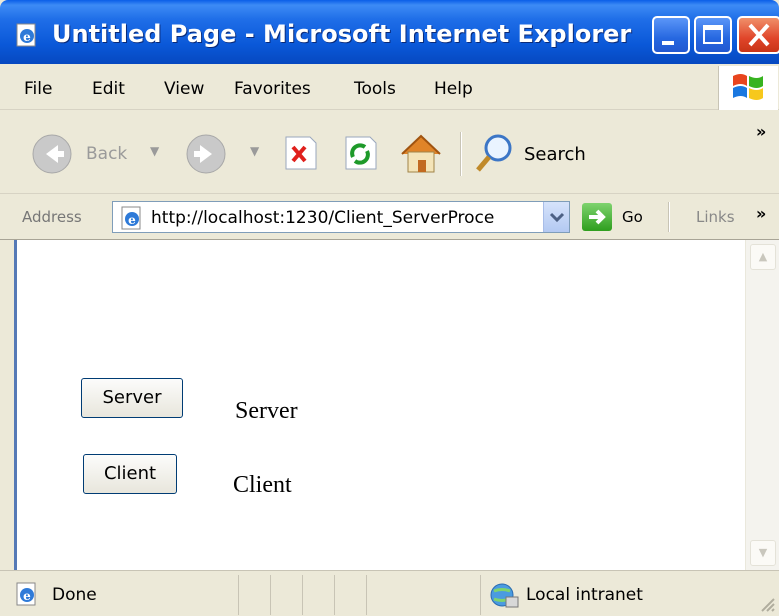  Describe the element at coordinates (52, 217) in the screenshot. I see `address-label: Address` at that location.